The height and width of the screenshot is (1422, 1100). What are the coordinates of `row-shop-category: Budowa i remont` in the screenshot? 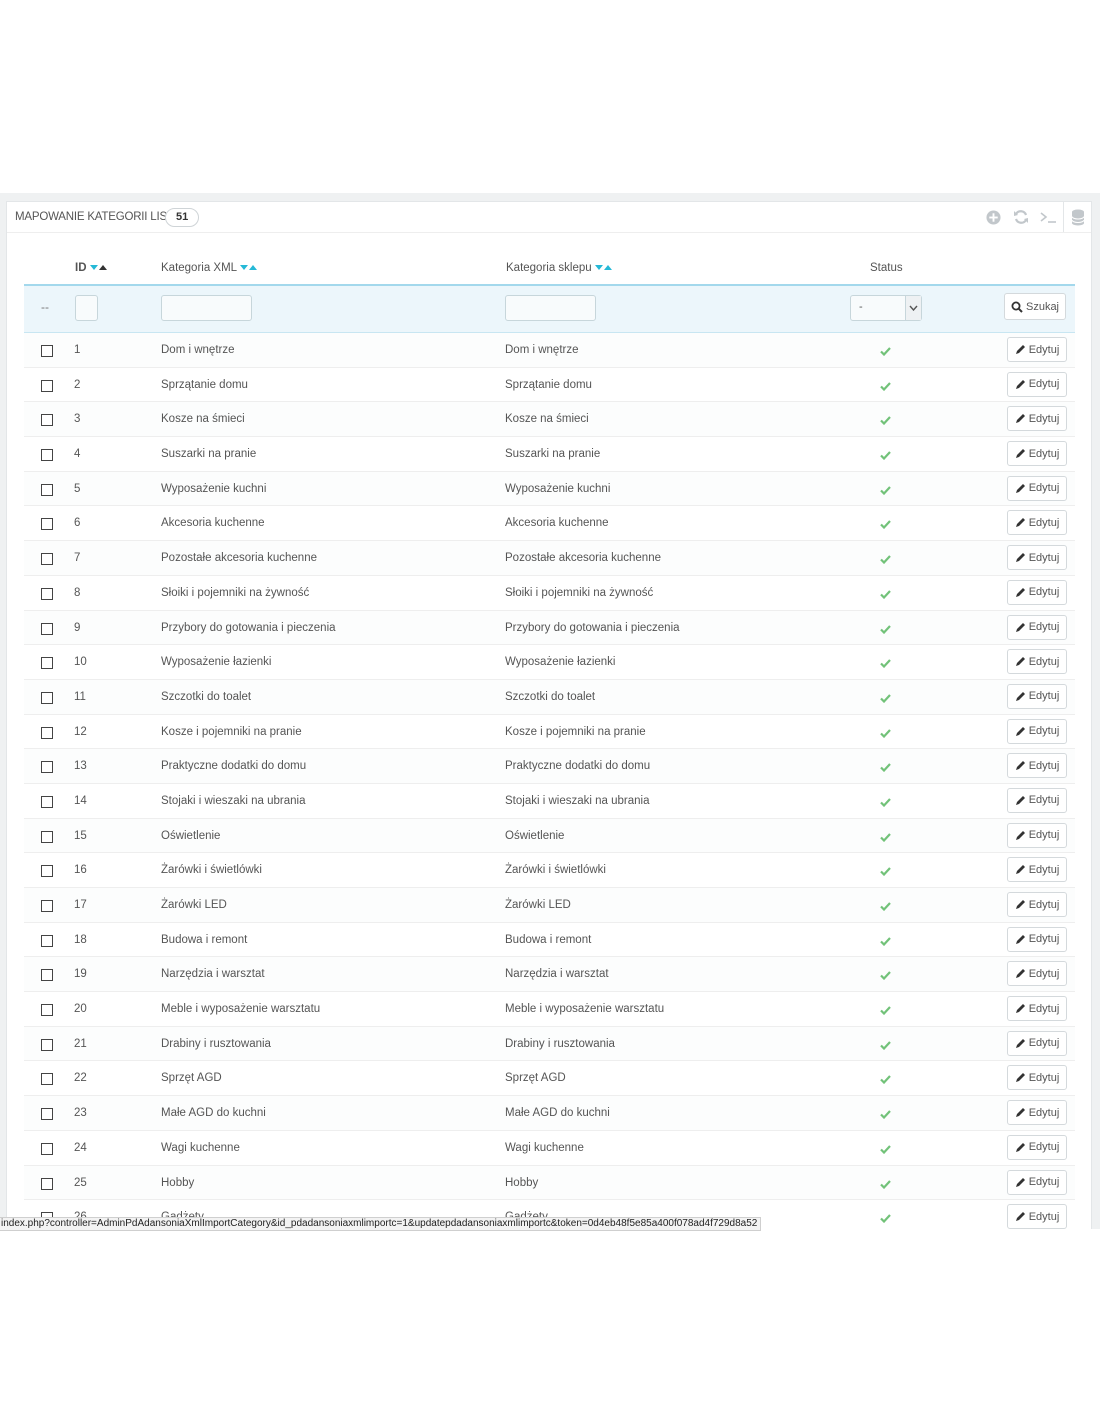 It's located at (548, 939).